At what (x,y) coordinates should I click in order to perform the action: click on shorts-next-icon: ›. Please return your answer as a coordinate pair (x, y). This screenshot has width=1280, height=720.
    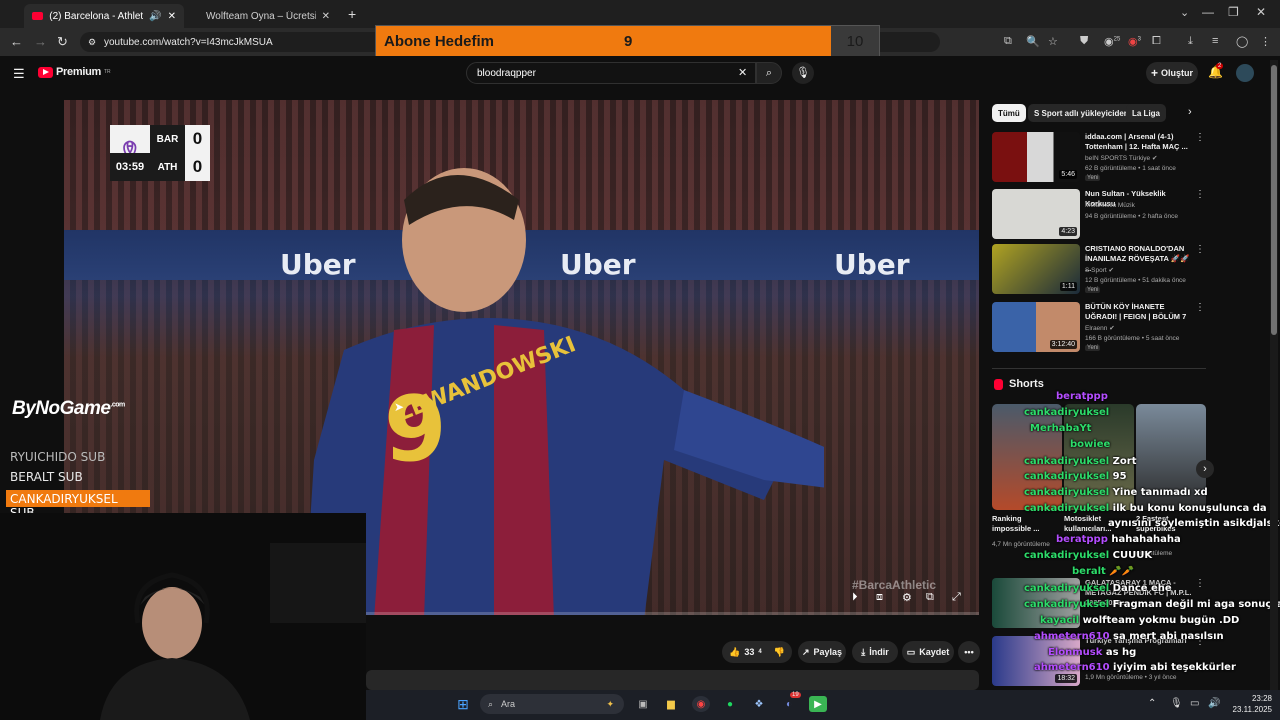
    Looking at the image, I should click on (1205, 469).